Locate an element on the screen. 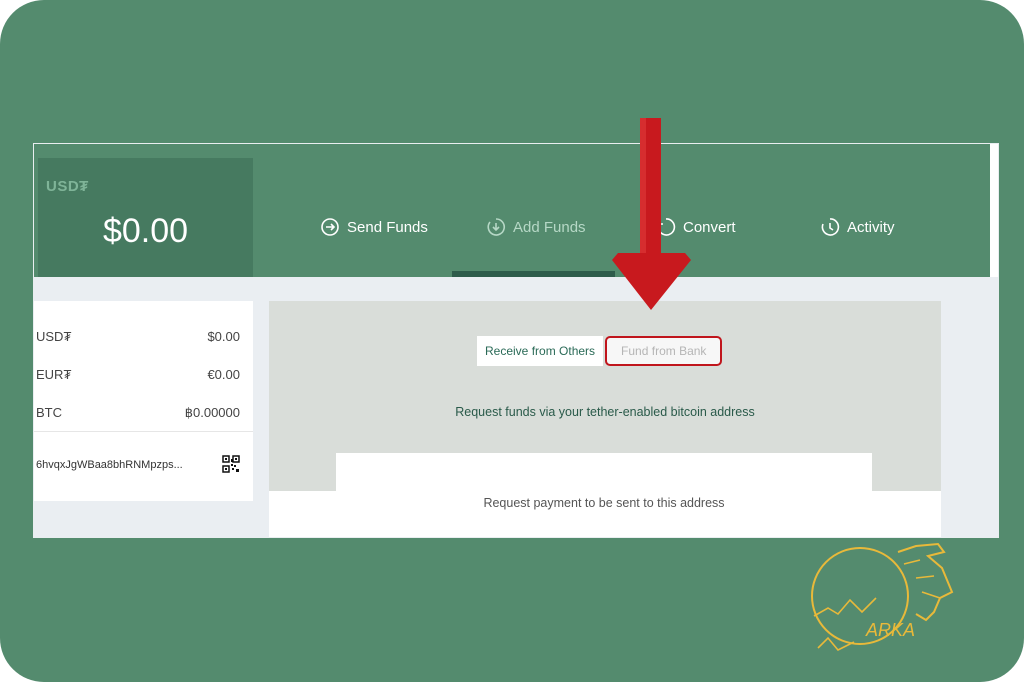  balance-box: USD₮ $0.00 is located at coordinates (145, 217).